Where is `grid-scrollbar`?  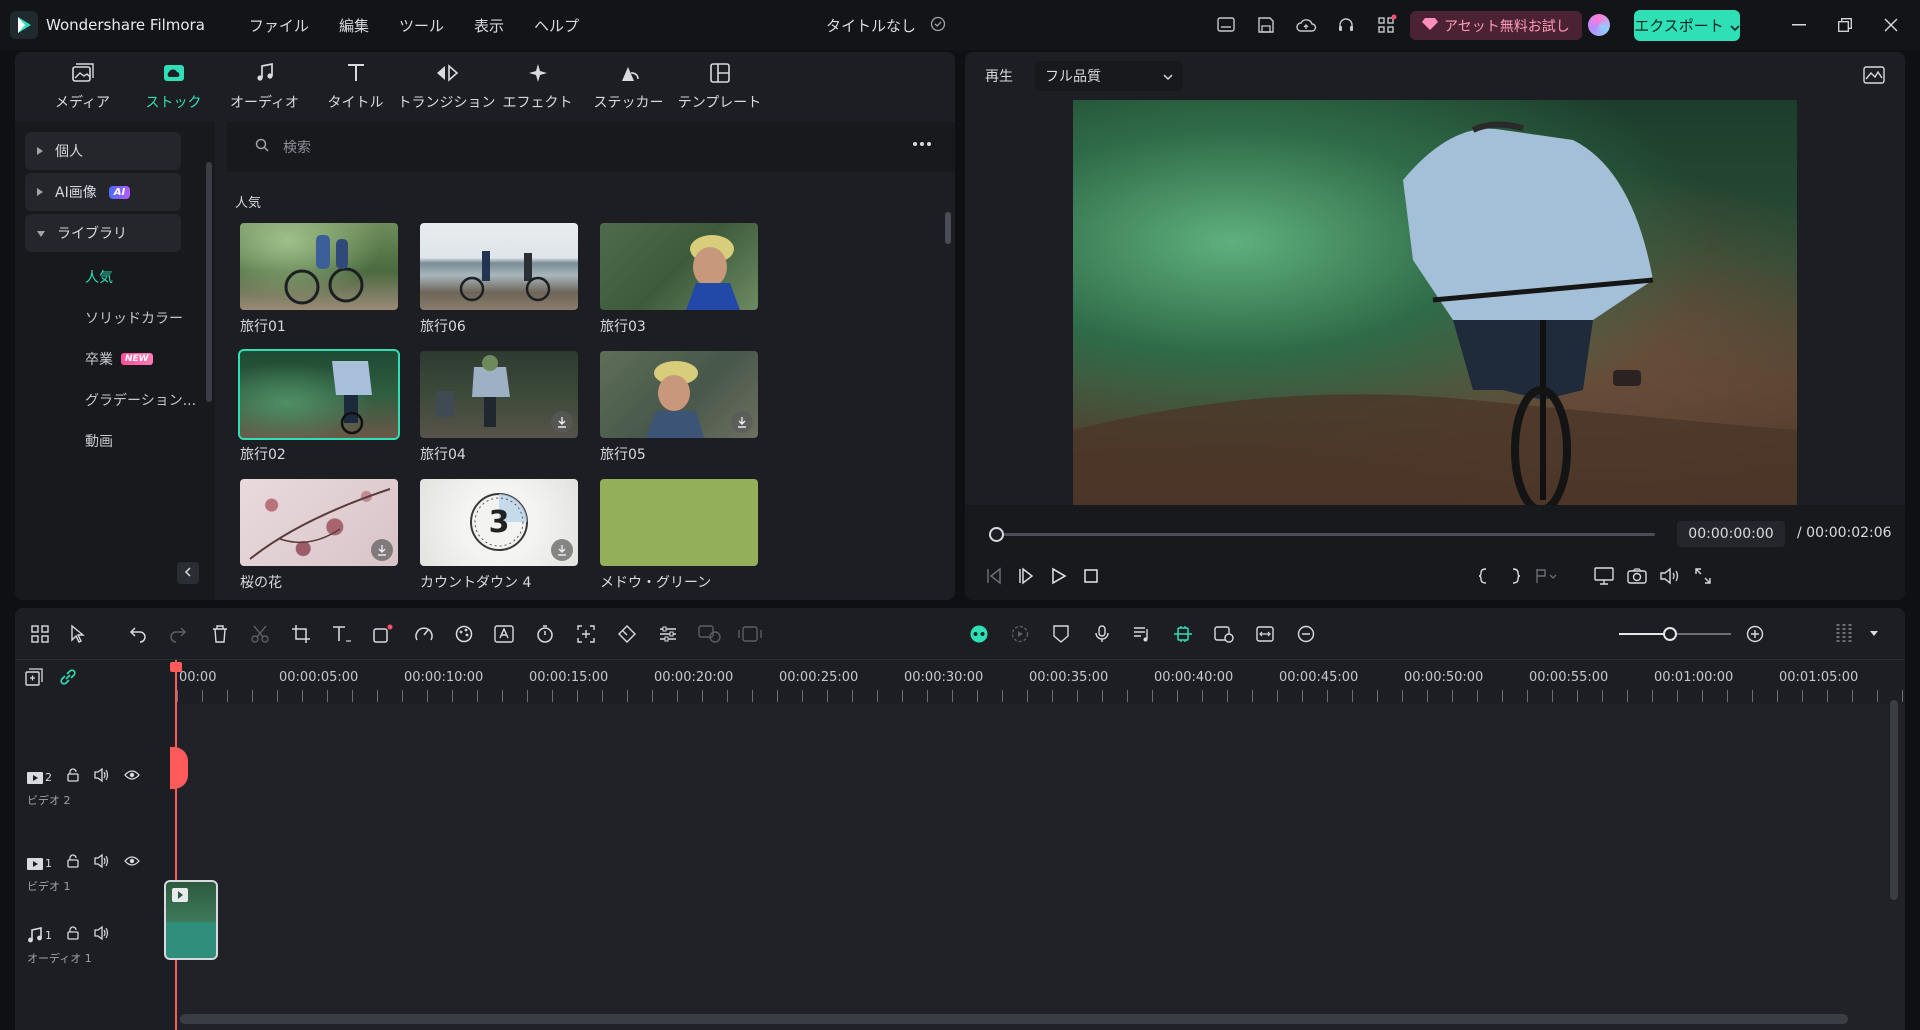
grid-scrollbar is located at coordinates (948, 228).